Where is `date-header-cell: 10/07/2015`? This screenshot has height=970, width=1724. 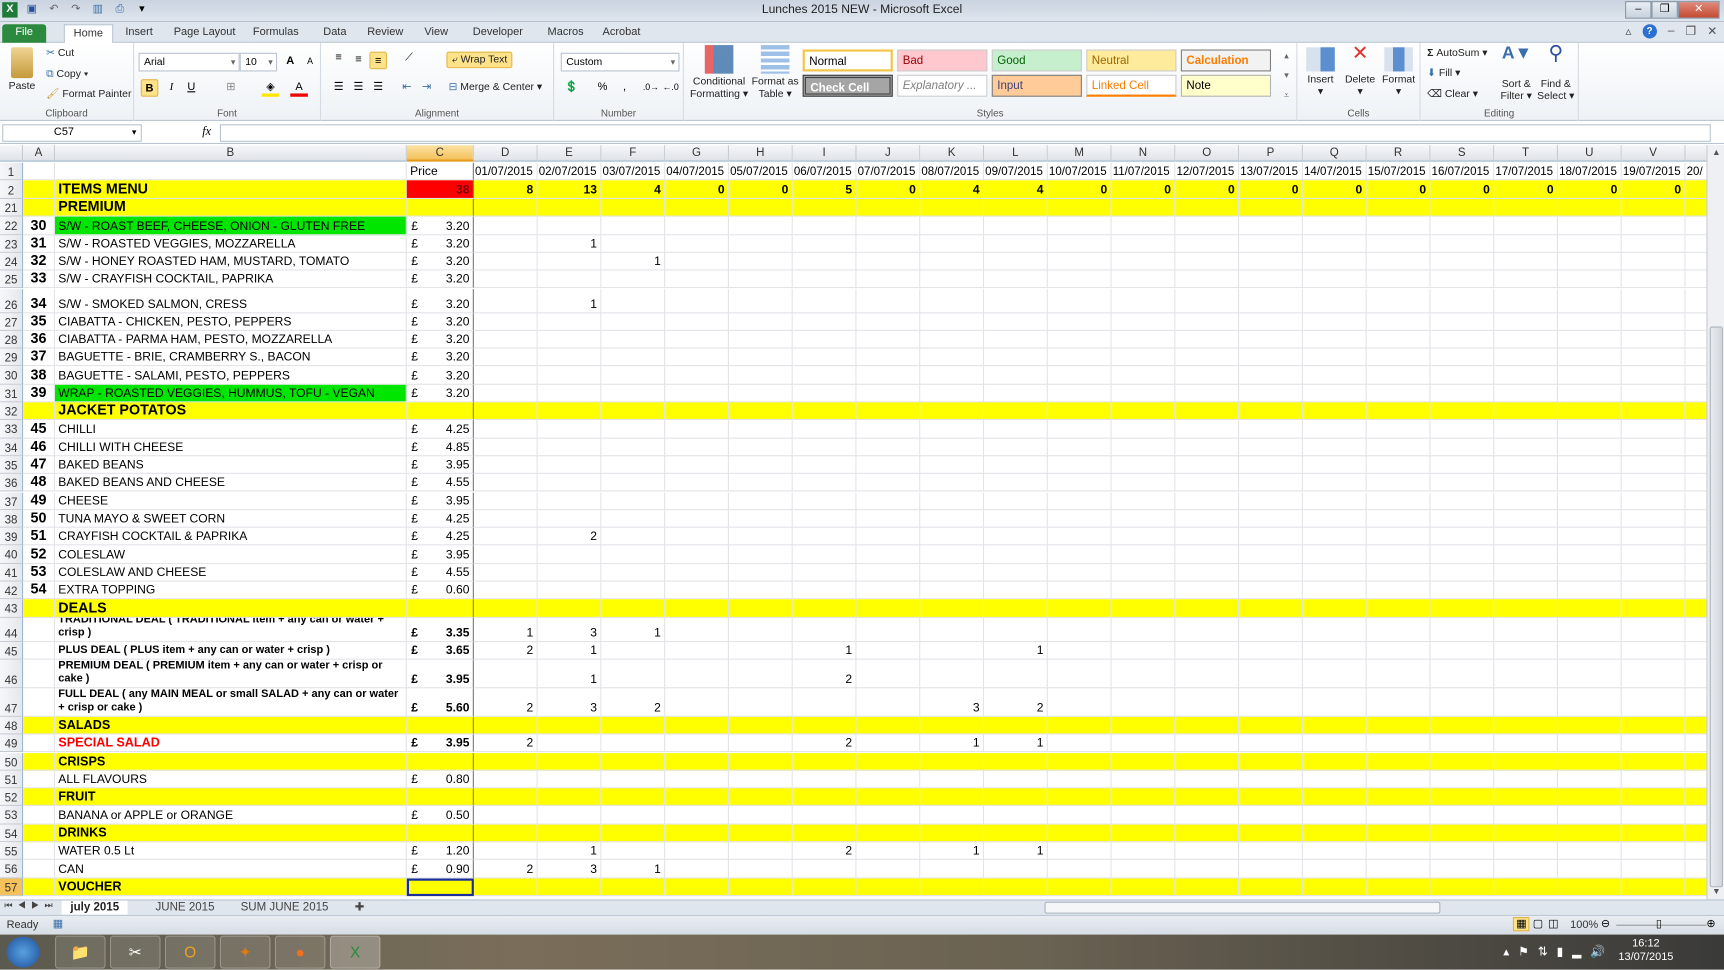 date-header-cell: 10/07/2015 is located at coordinates (1079, 171).